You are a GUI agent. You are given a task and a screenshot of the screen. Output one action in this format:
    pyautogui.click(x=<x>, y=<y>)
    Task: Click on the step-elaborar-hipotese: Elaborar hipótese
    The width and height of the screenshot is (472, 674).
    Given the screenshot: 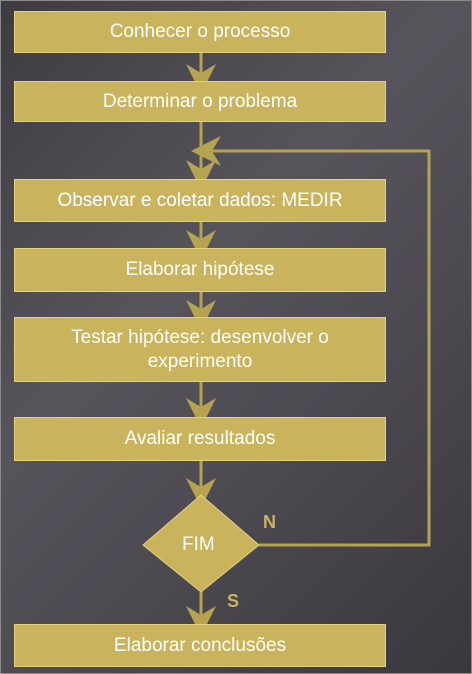 What is the action you would take?
    pyautogui.click(x=200, y=270)
    